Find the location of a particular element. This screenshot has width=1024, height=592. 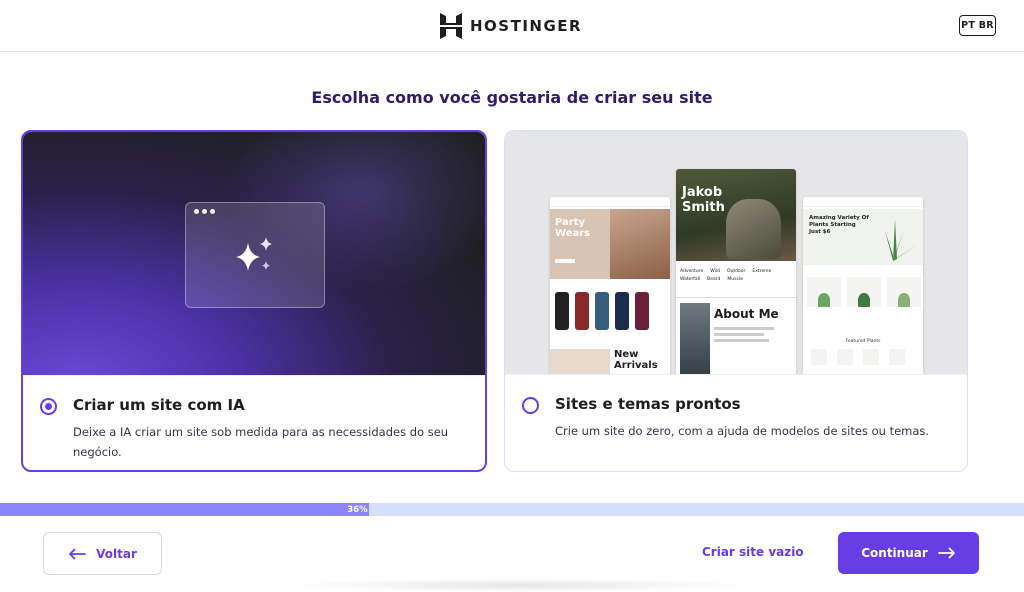

language-selector: PT BR is located at coordinates (977, 25).